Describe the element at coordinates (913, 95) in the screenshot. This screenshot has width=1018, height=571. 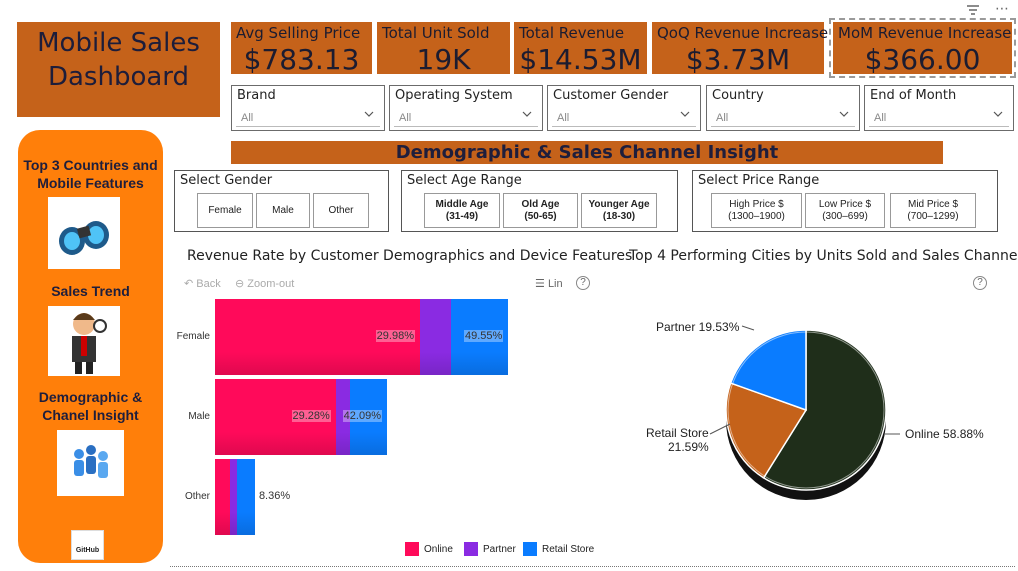
I see `slicer-label: End of Month` at that location.